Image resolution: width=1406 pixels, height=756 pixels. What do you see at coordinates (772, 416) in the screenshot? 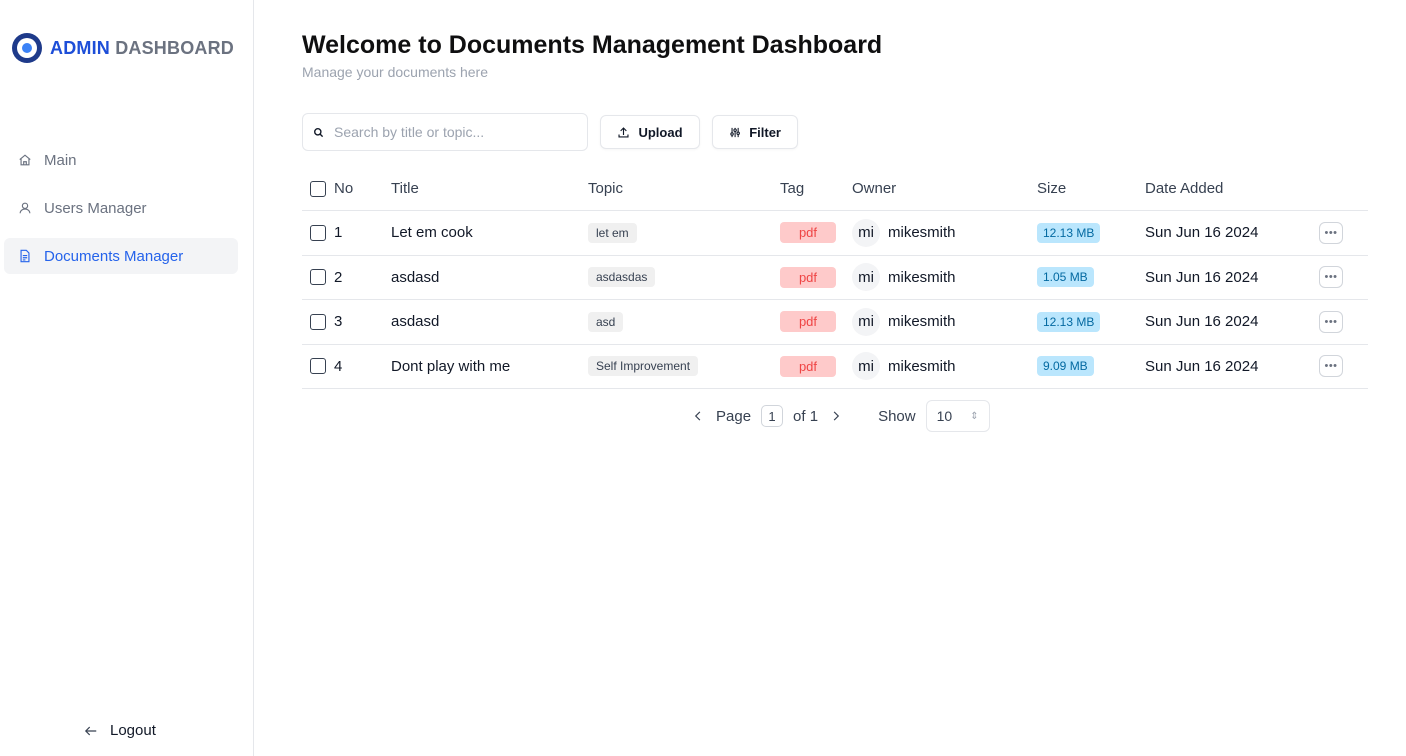
I see `current-page-input: 1` at bounding box center [772, 416].